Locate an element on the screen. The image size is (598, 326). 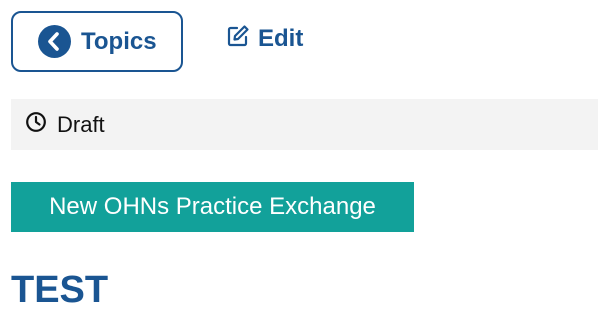
group-label: New OHNs Practice Exchange is located at coordinates (212, 206).